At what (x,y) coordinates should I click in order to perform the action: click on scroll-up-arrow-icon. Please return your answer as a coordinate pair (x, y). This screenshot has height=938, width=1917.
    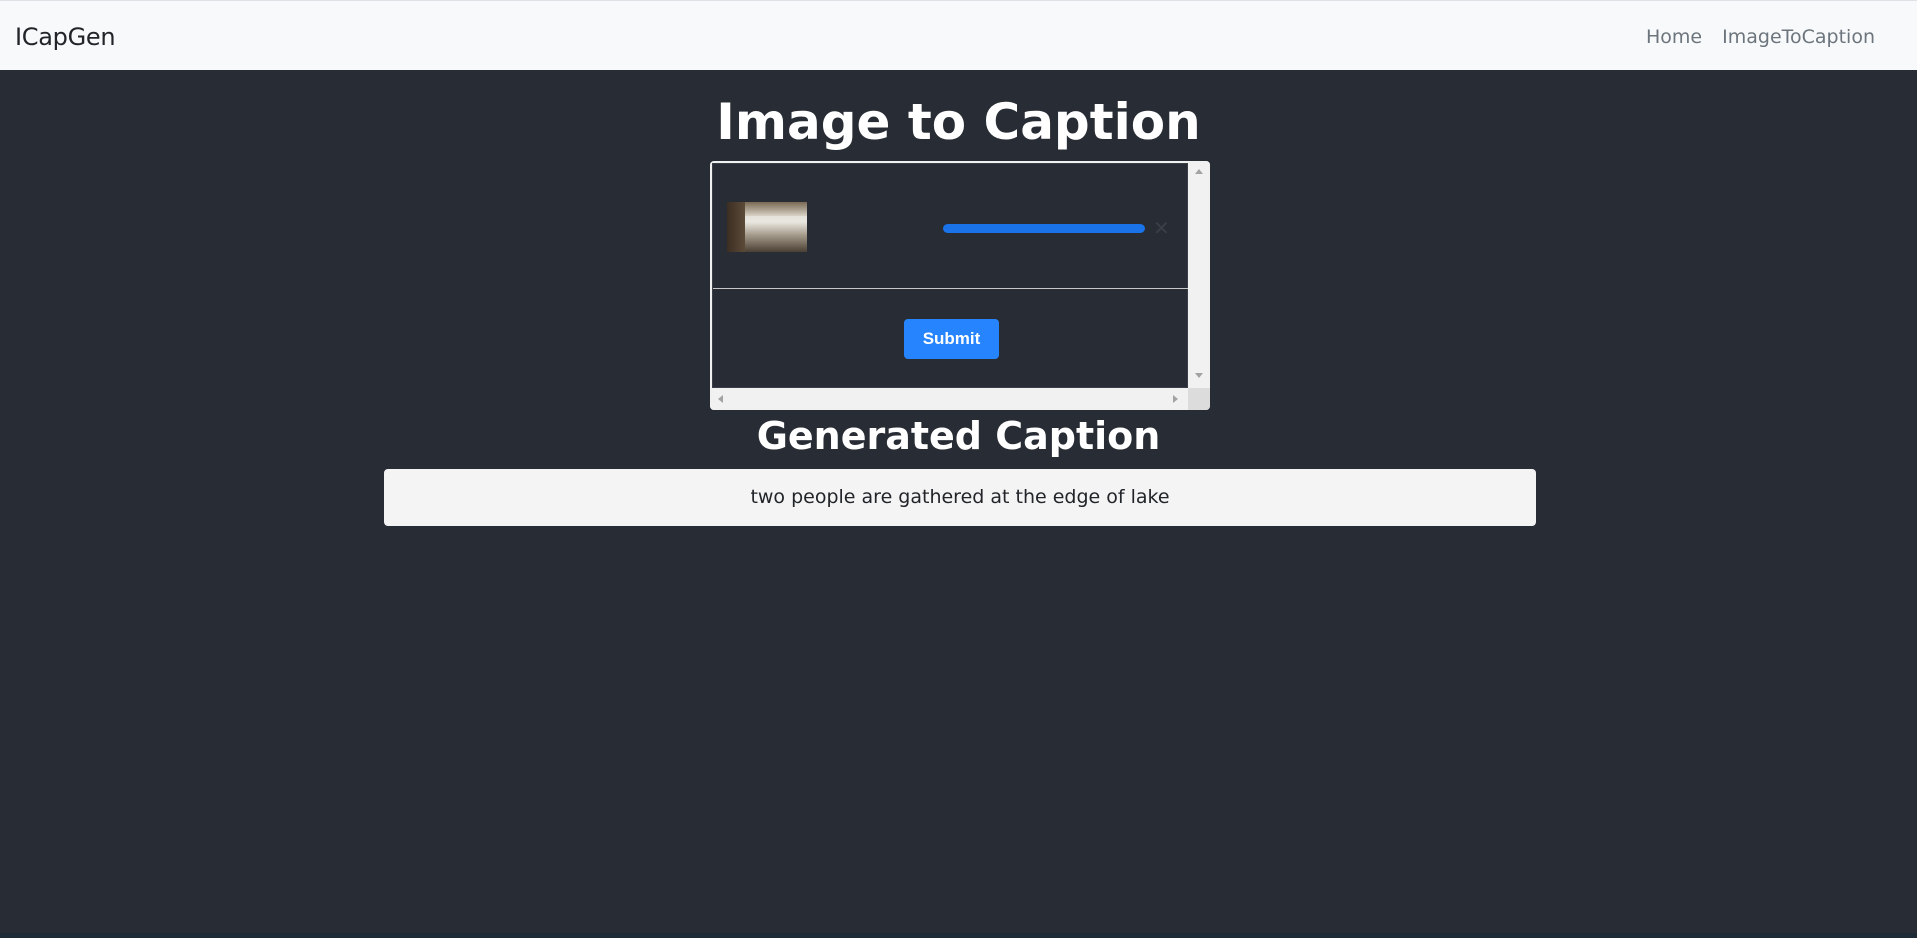
    Looking at the image, I should click on (1199, 171).